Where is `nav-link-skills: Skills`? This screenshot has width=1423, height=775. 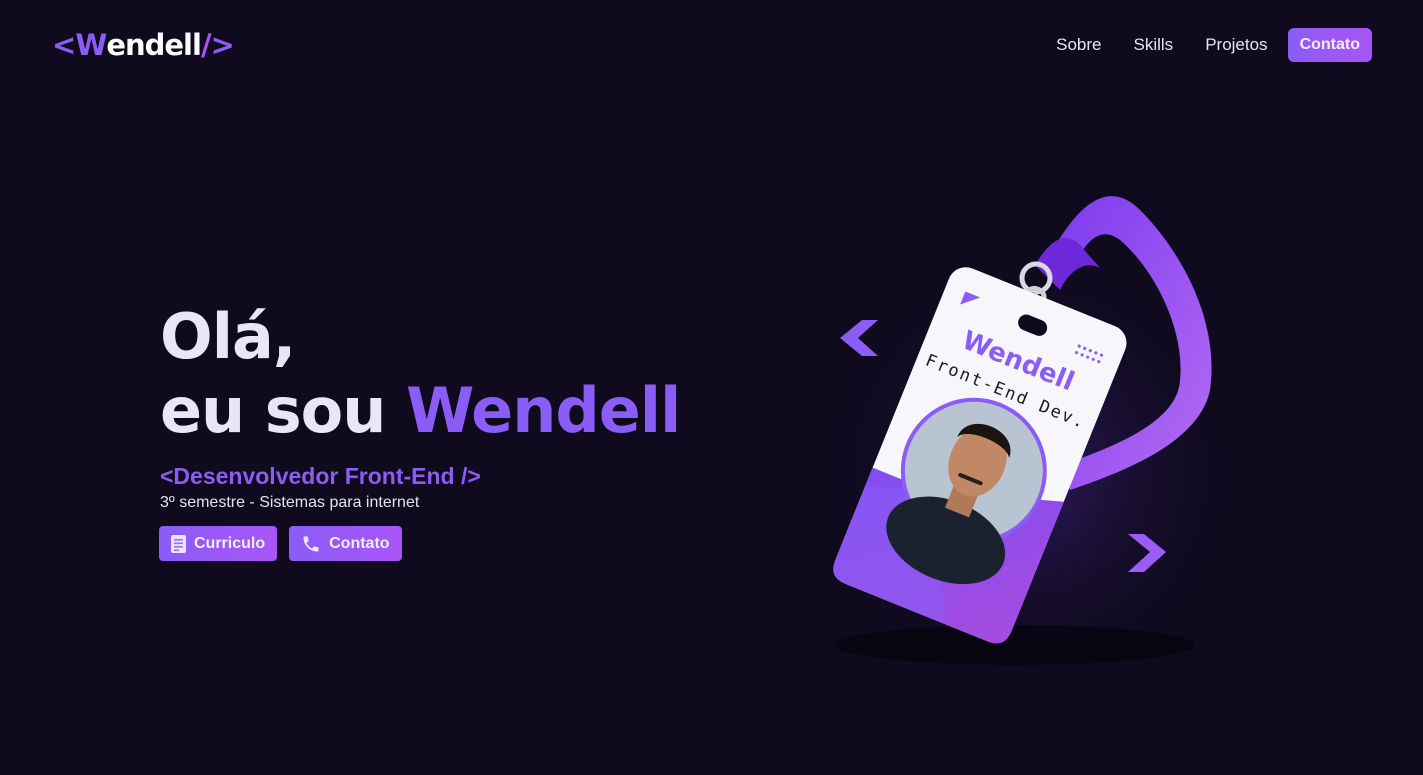
nav-link-skills: Skills is located at coordinates (1154, 45).